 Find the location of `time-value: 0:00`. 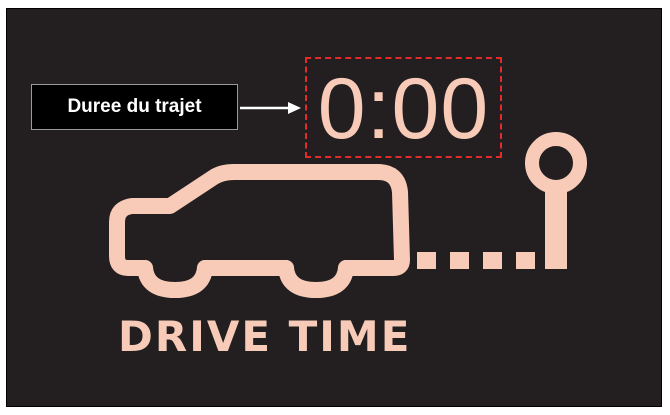

time-value: 0:00 is located at coordinates (403, 108).